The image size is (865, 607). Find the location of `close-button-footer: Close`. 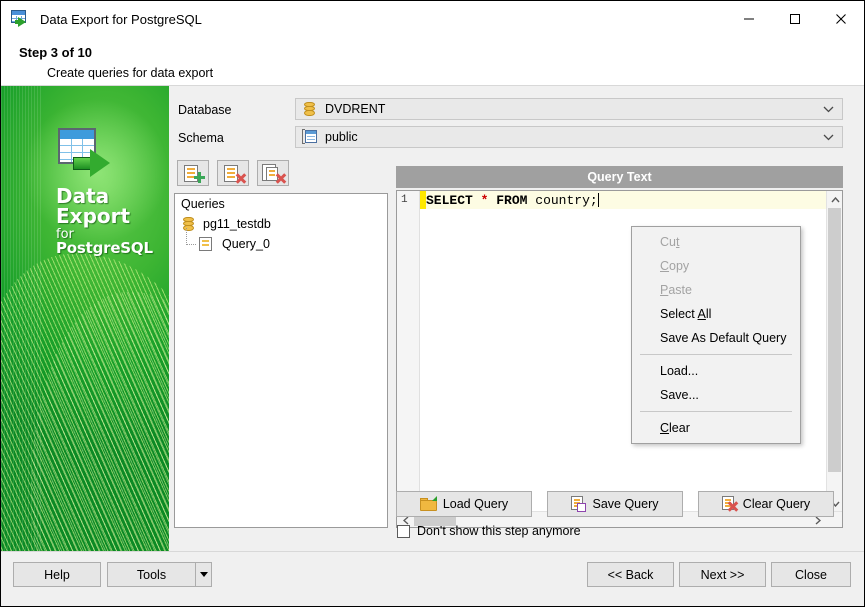

close-button-footer: Close is located at coordinates (811, 574).